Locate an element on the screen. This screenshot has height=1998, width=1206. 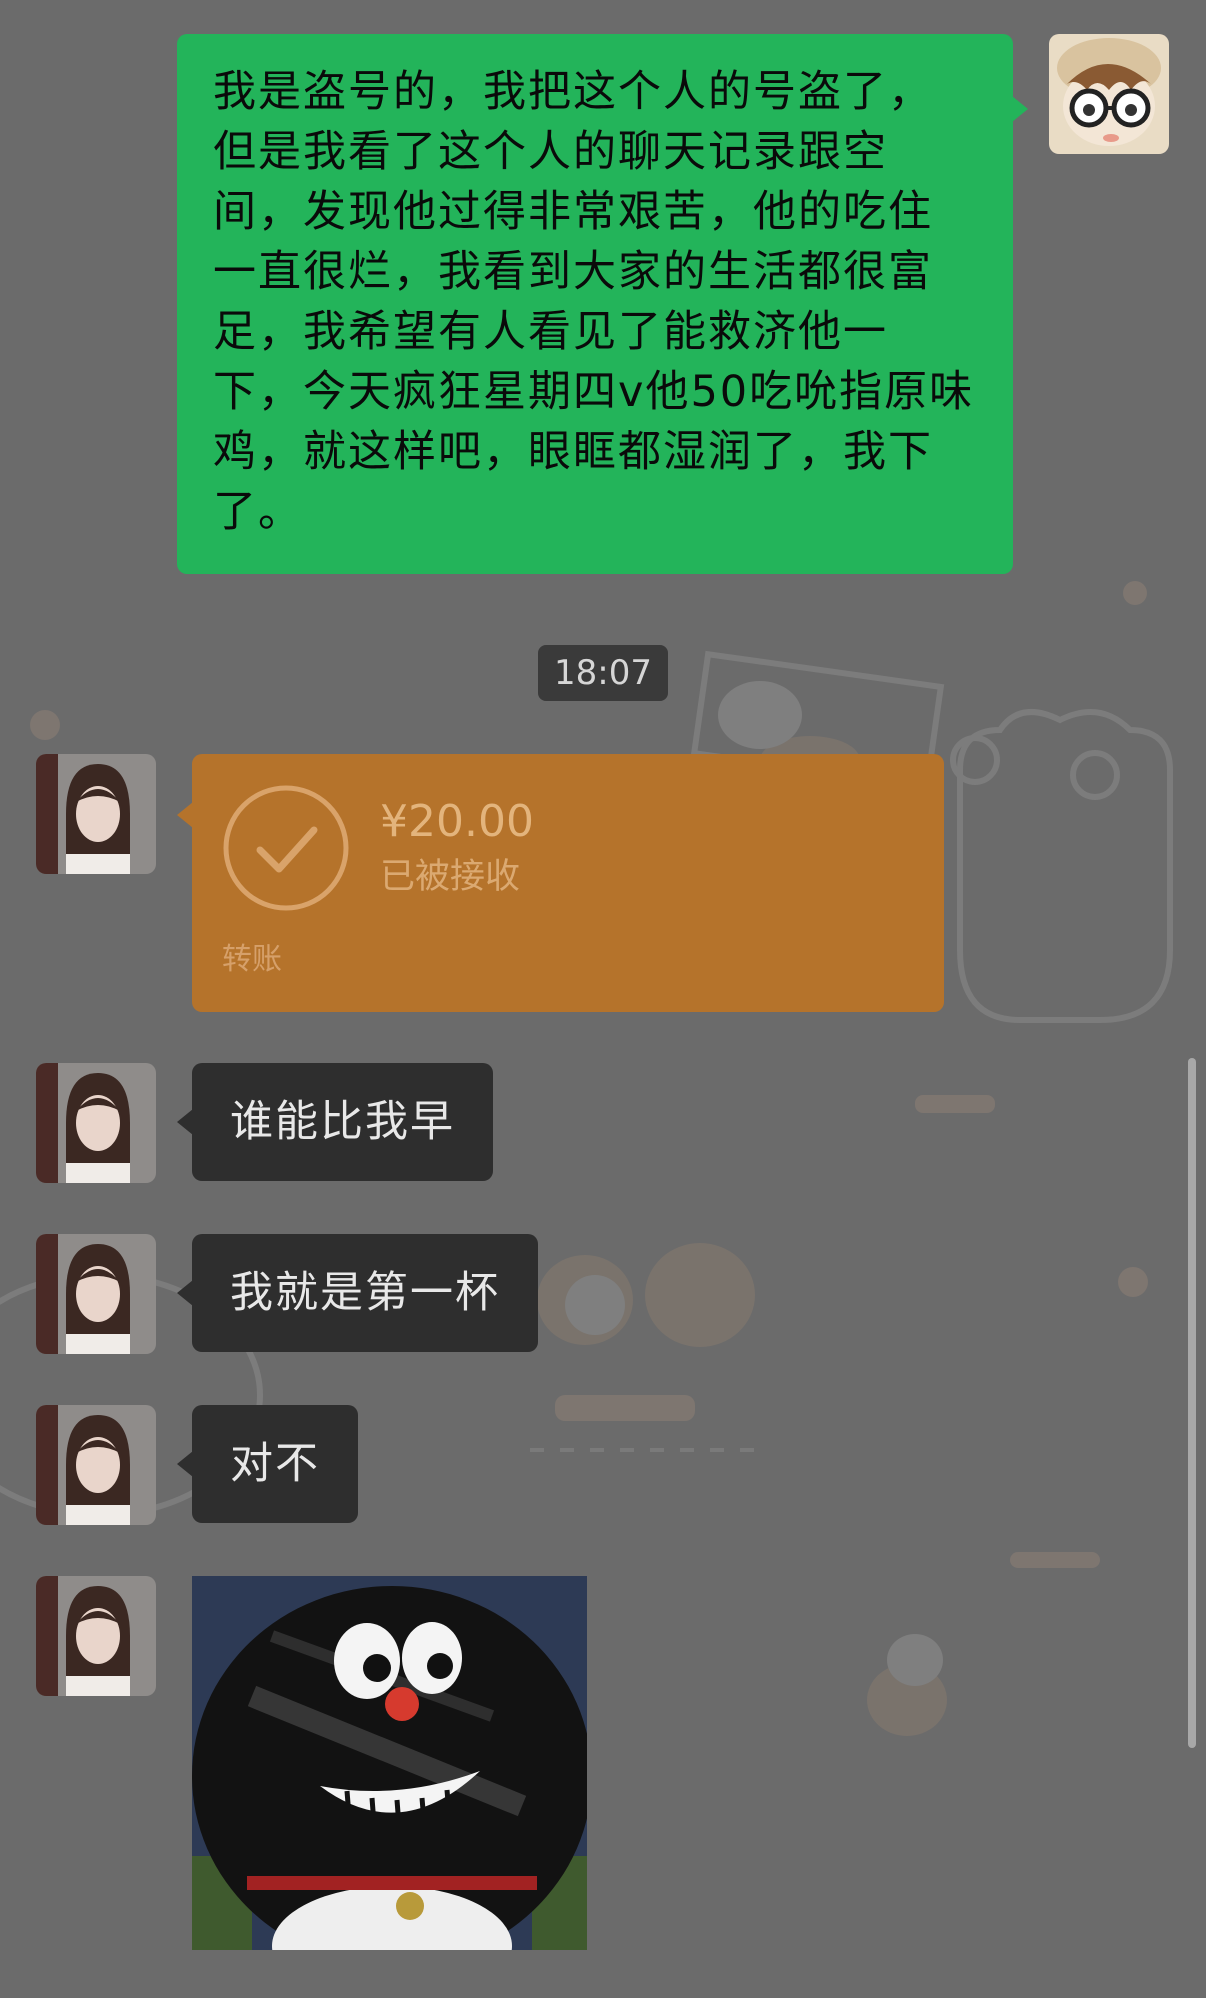
transfer-status: 已被接收 is located at coordinates (450, 877).